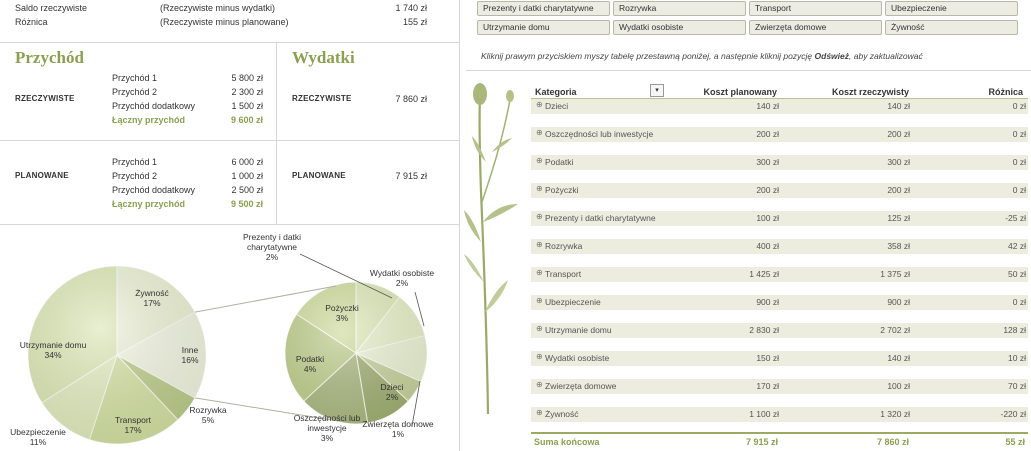  What do you see at coordinates (543, 27) in the screenshot?
I see `slicer-button-housing: Utrzymanie domu` at bounding box center [543, 27].